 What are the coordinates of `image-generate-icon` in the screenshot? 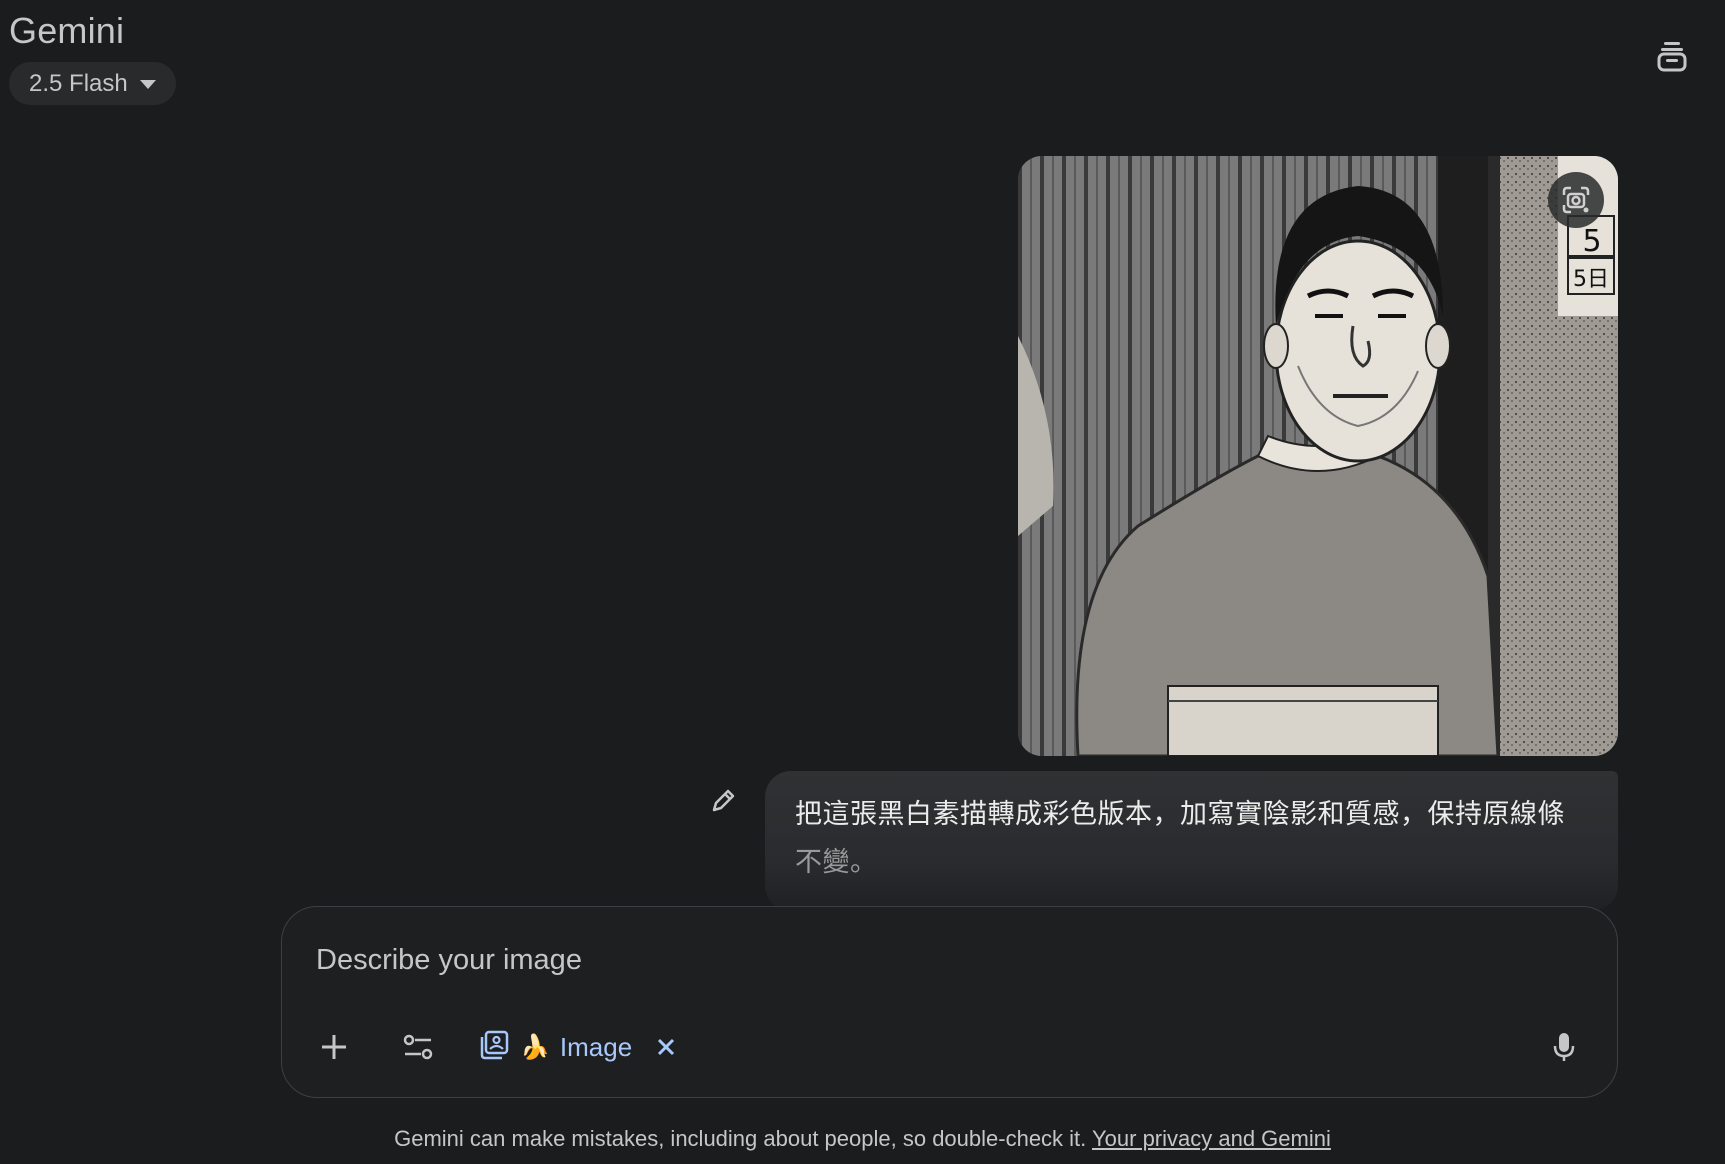 It's located at (494, 1047).